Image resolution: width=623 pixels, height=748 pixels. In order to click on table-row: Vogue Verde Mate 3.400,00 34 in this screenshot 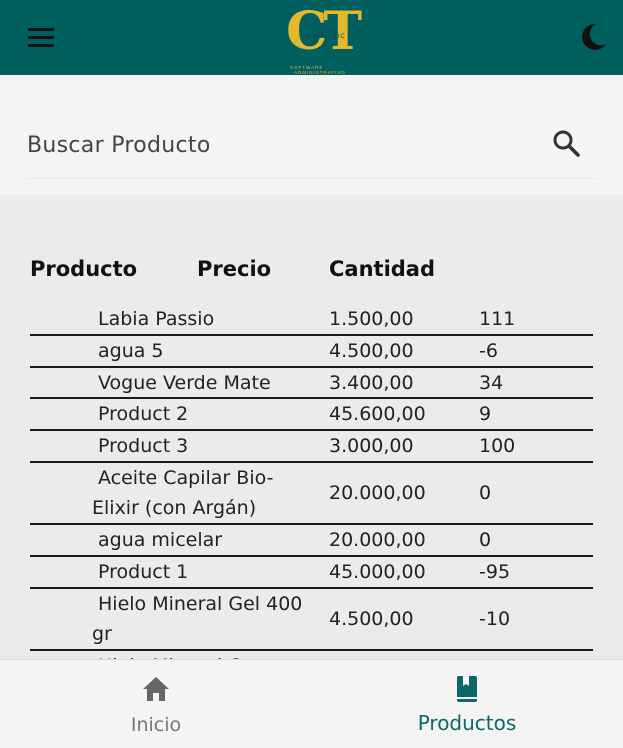, I will do `click(311, 383)`.